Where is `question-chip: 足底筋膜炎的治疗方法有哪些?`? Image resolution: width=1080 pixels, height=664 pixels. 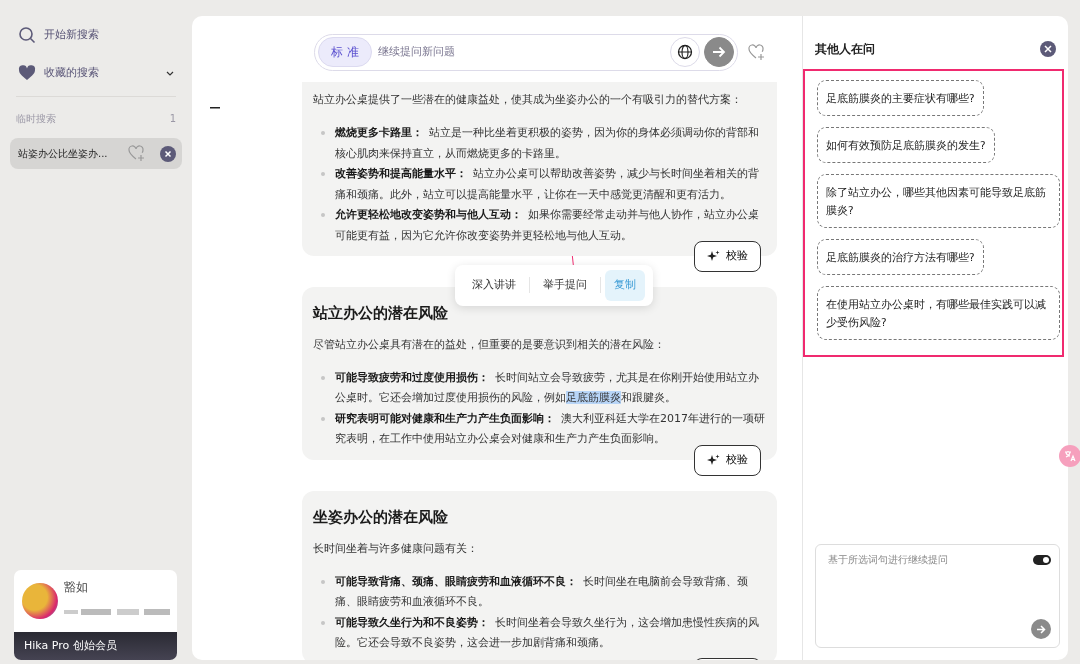
question-chip: 足底筋膜炎的治疗方法有哪些? is located at coordinates (900, 257).